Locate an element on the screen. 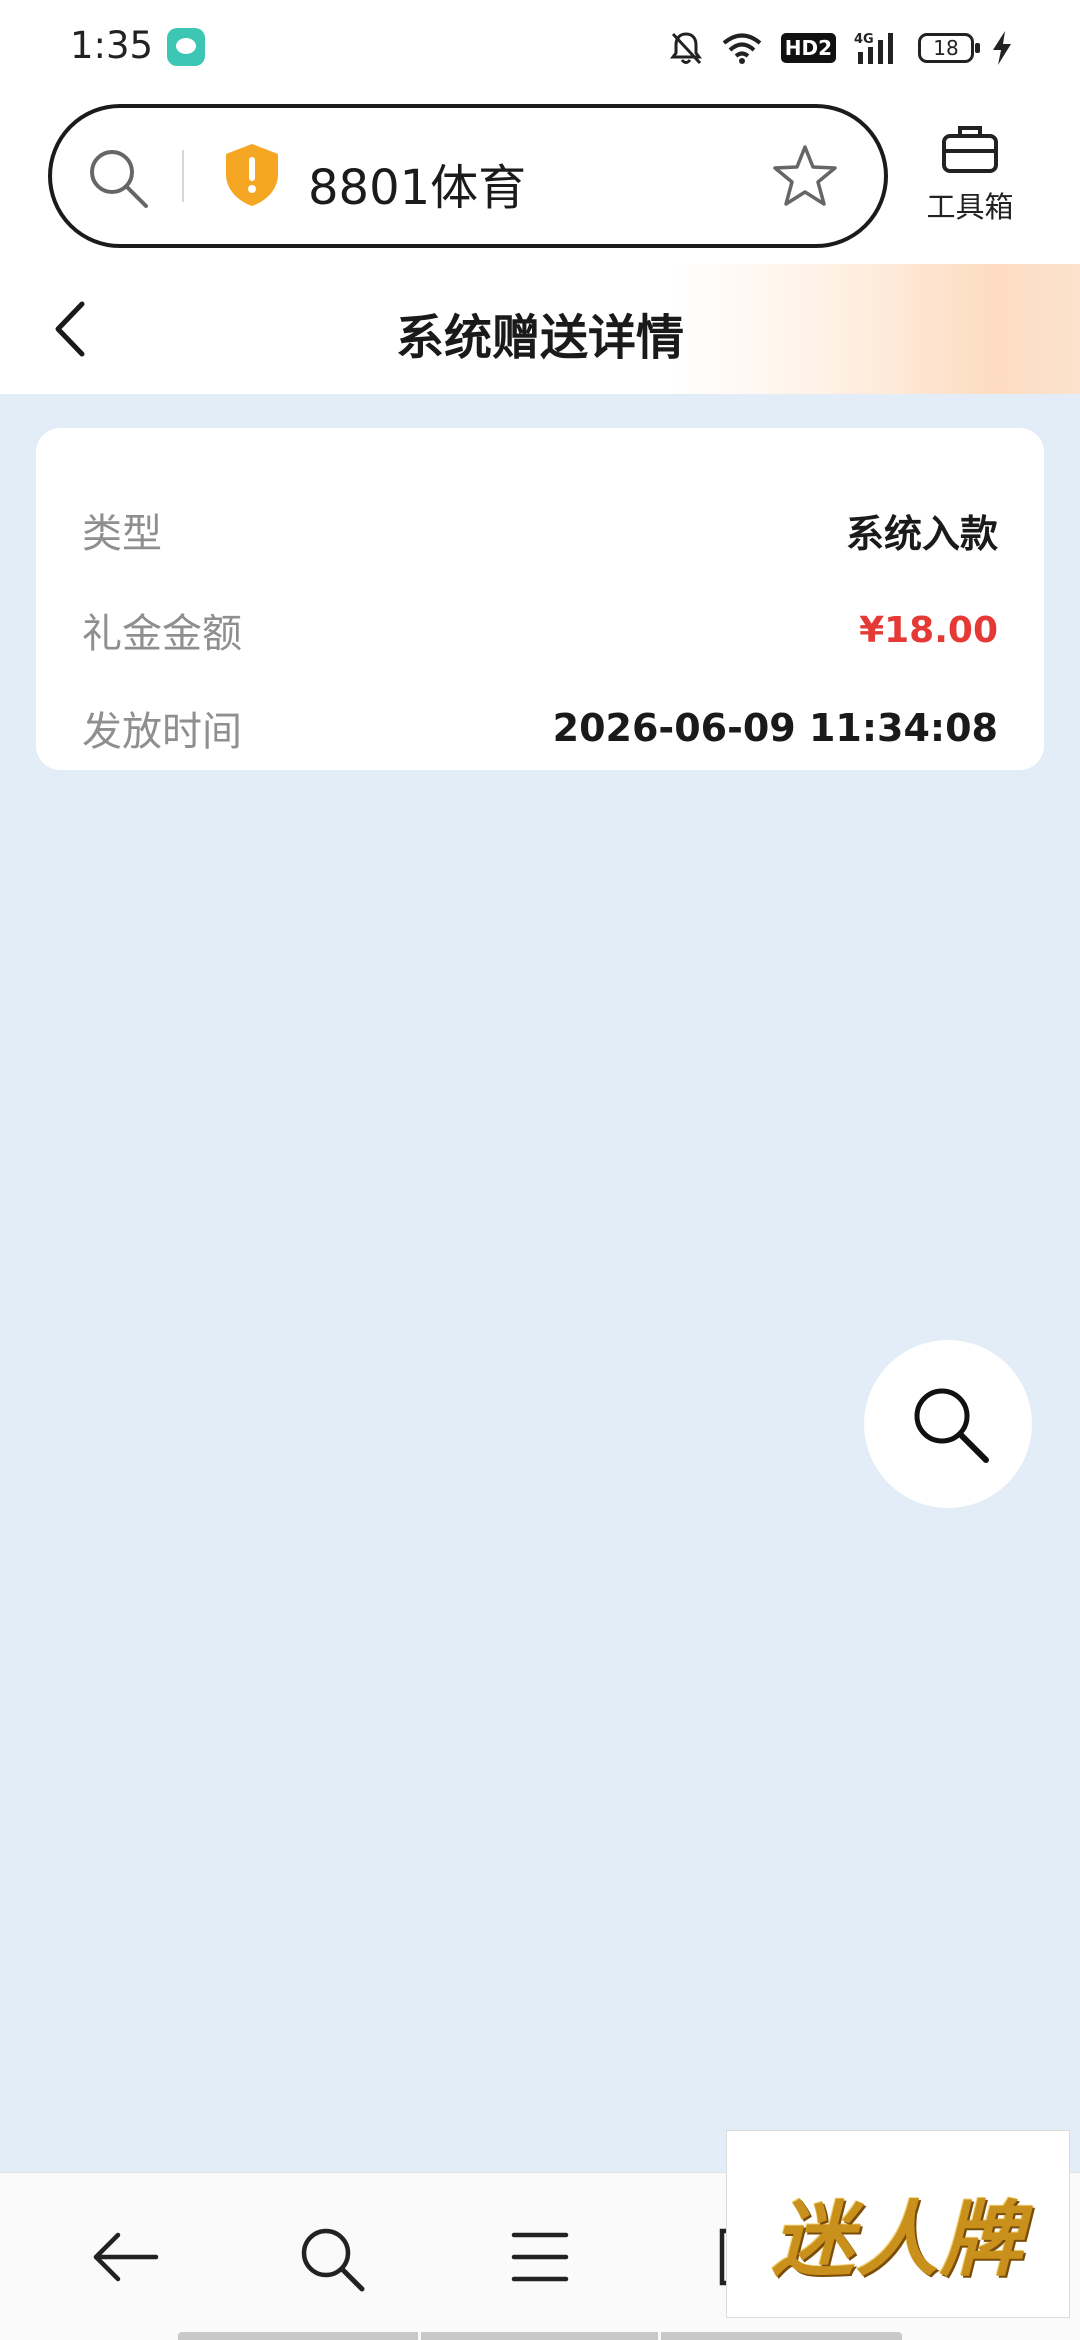 The height and width of the screenshot is (2340, 1080). detail-row-time: 发放时间 2026-06-09 11:34:08 is located at coordinates (540, 728).